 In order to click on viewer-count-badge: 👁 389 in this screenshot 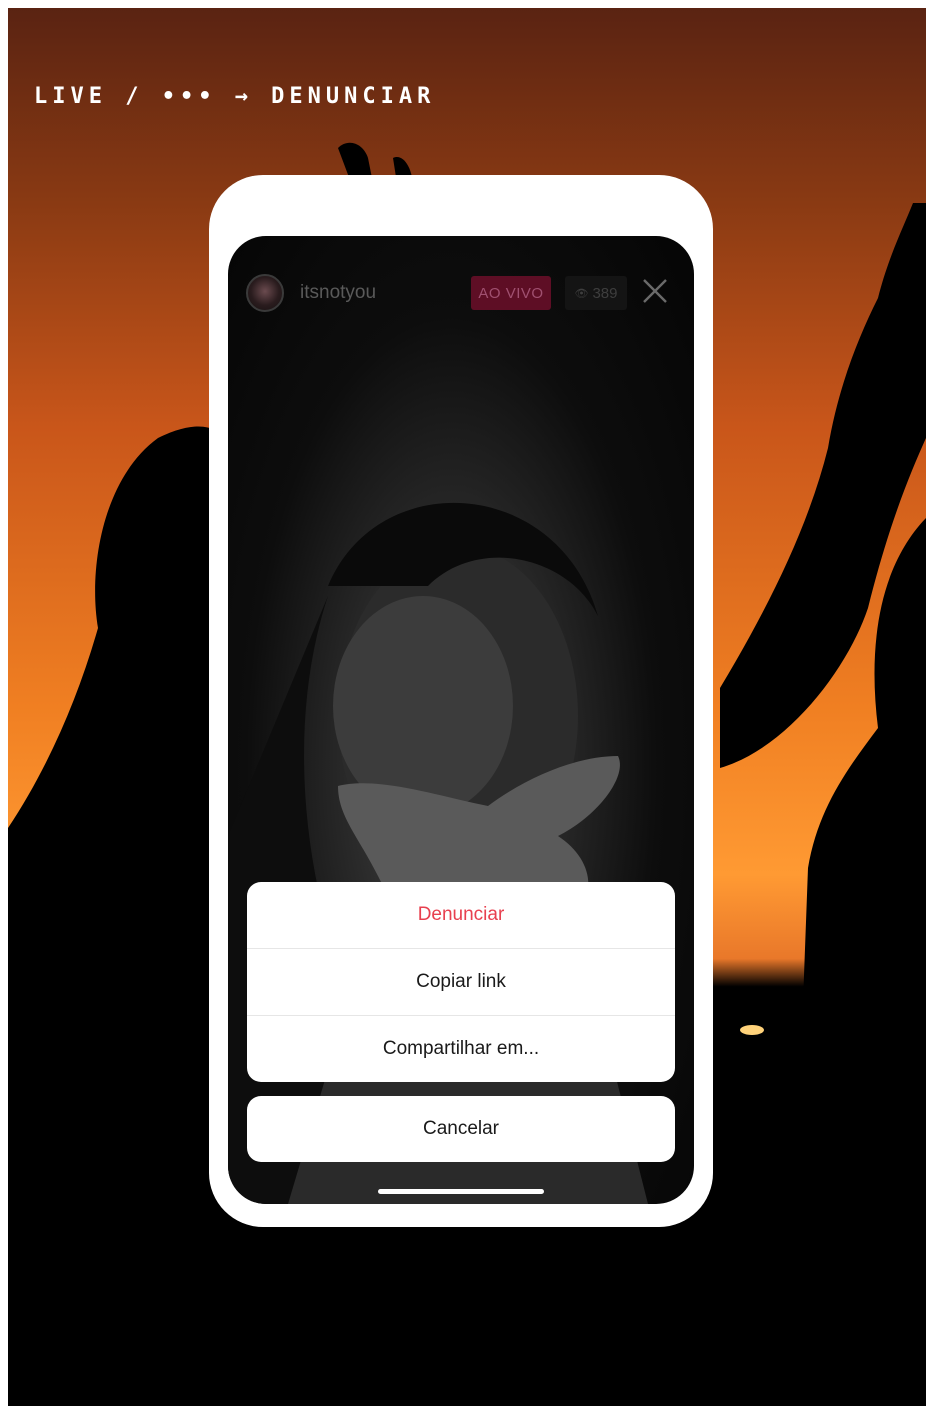, I will do `click(596, 293)`.